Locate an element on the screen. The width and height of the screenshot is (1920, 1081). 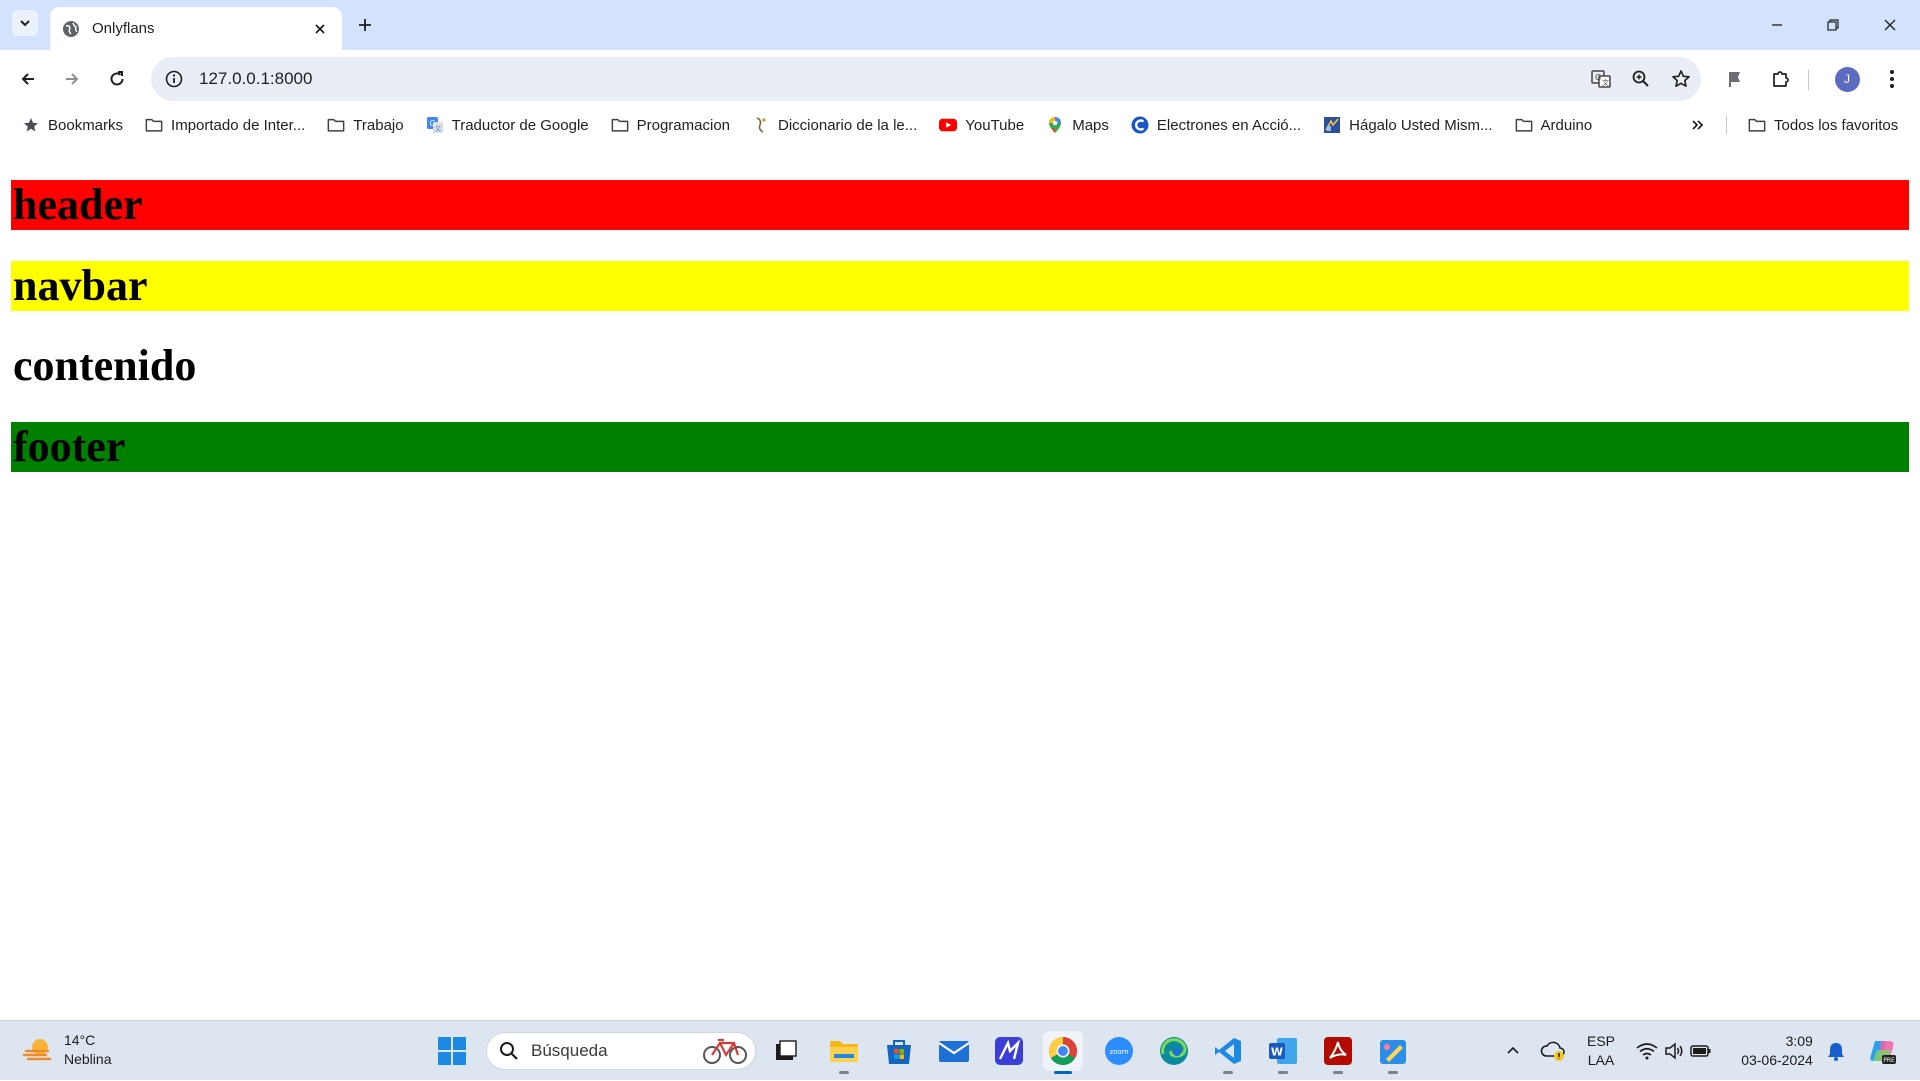
notifications-button is located at coordinates (1836, 1051).